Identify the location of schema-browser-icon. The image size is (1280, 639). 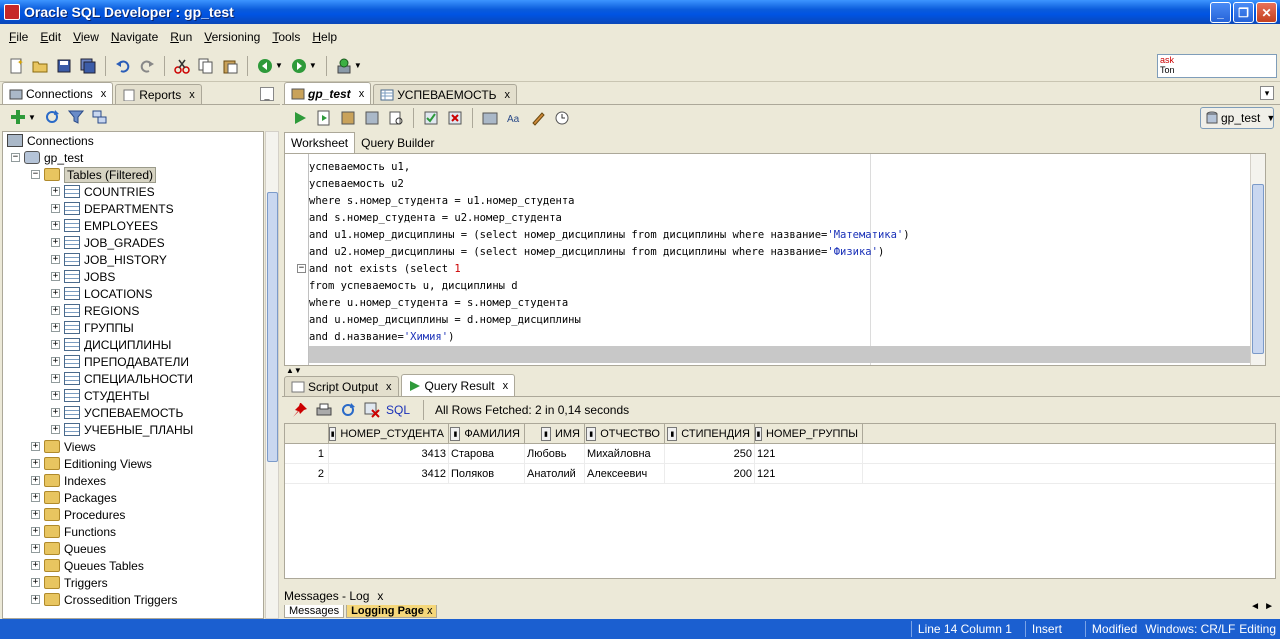
(100, 117).